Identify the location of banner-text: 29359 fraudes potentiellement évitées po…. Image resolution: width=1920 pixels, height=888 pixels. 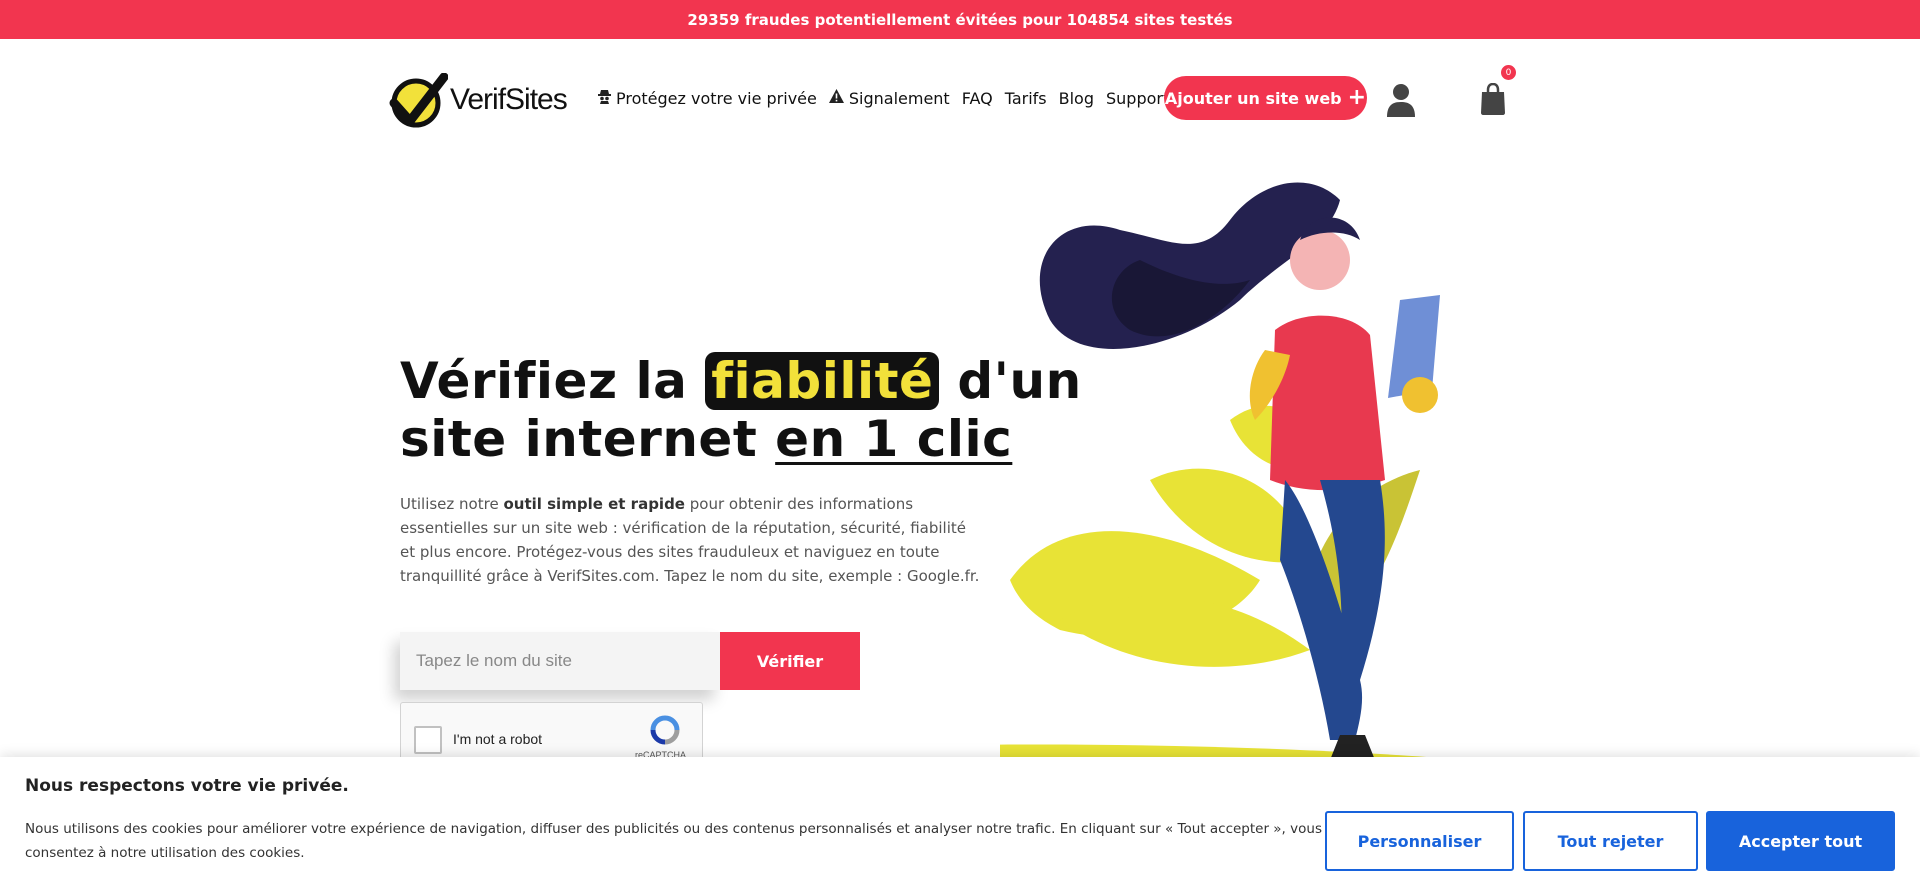
(960, 19).